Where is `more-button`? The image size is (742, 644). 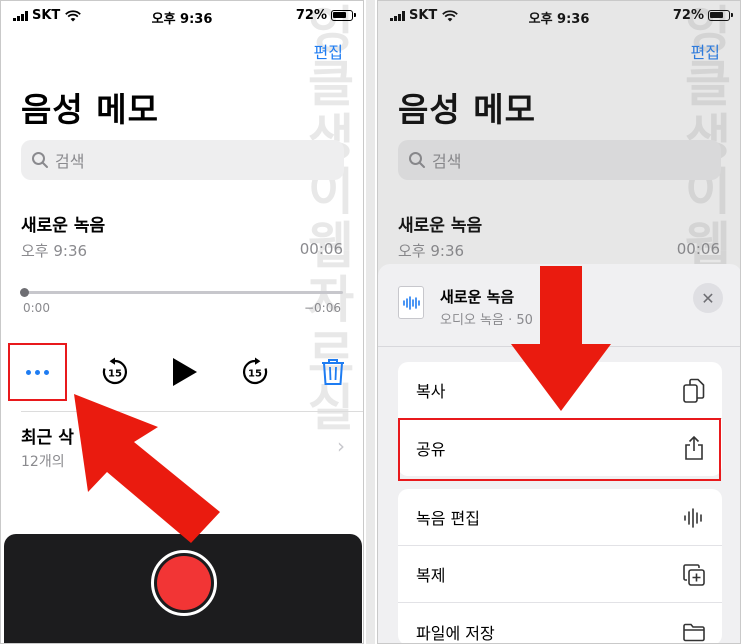 more-button is located at coordinates (37, 372).